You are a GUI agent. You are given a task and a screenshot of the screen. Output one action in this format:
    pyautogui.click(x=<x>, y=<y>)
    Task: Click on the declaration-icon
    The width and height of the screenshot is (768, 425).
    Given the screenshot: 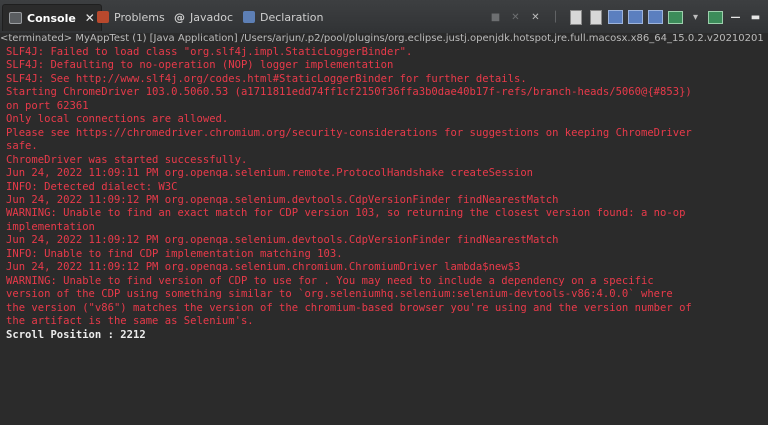 What is the action you would take?
    pyautogui.click(x=249, y=17)
    